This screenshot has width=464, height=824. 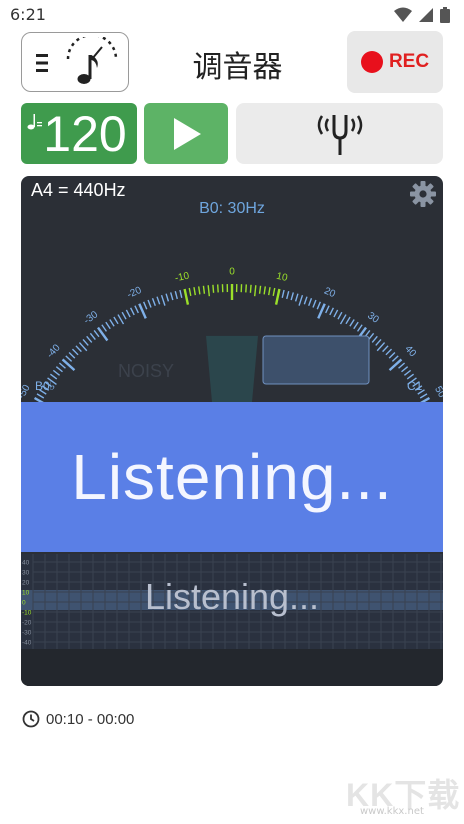 I want to click on noise-indicator: NOISY, so click(x=146, y=371).